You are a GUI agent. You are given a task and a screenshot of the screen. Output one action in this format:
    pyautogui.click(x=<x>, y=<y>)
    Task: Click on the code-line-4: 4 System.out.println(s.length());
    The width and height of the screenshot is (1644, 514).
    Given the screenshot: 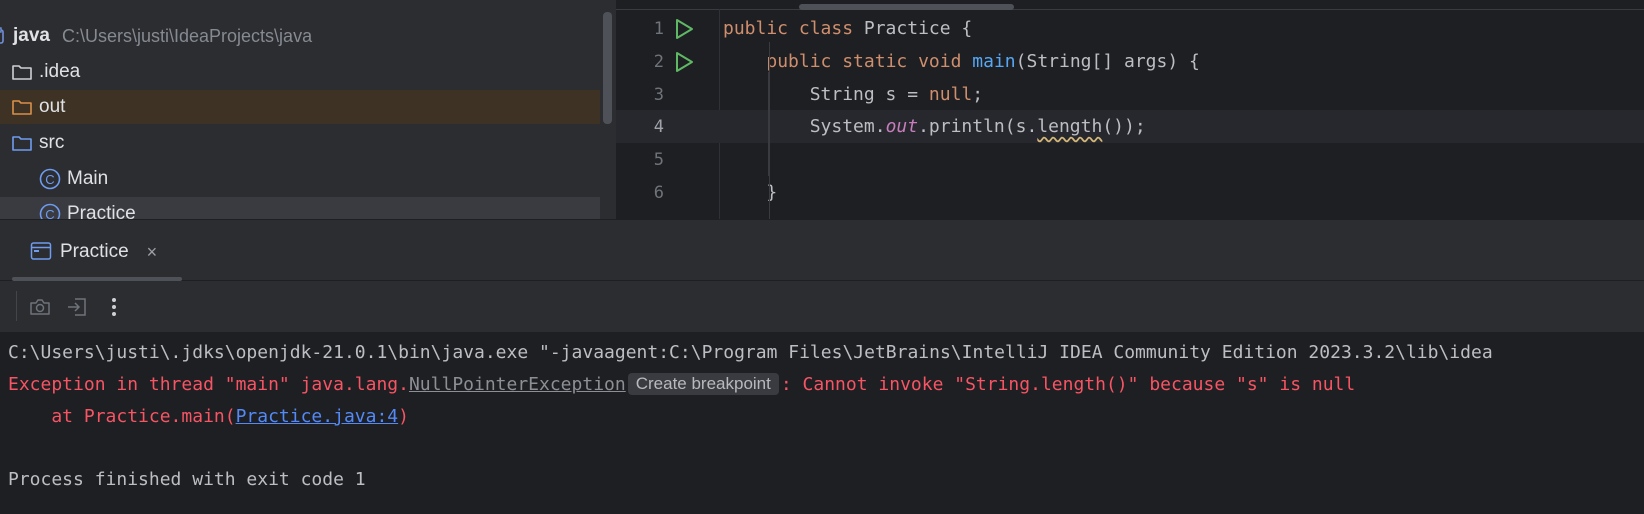 What is the action you would take?
    pyautogui.click(x=1130, y=126)
    